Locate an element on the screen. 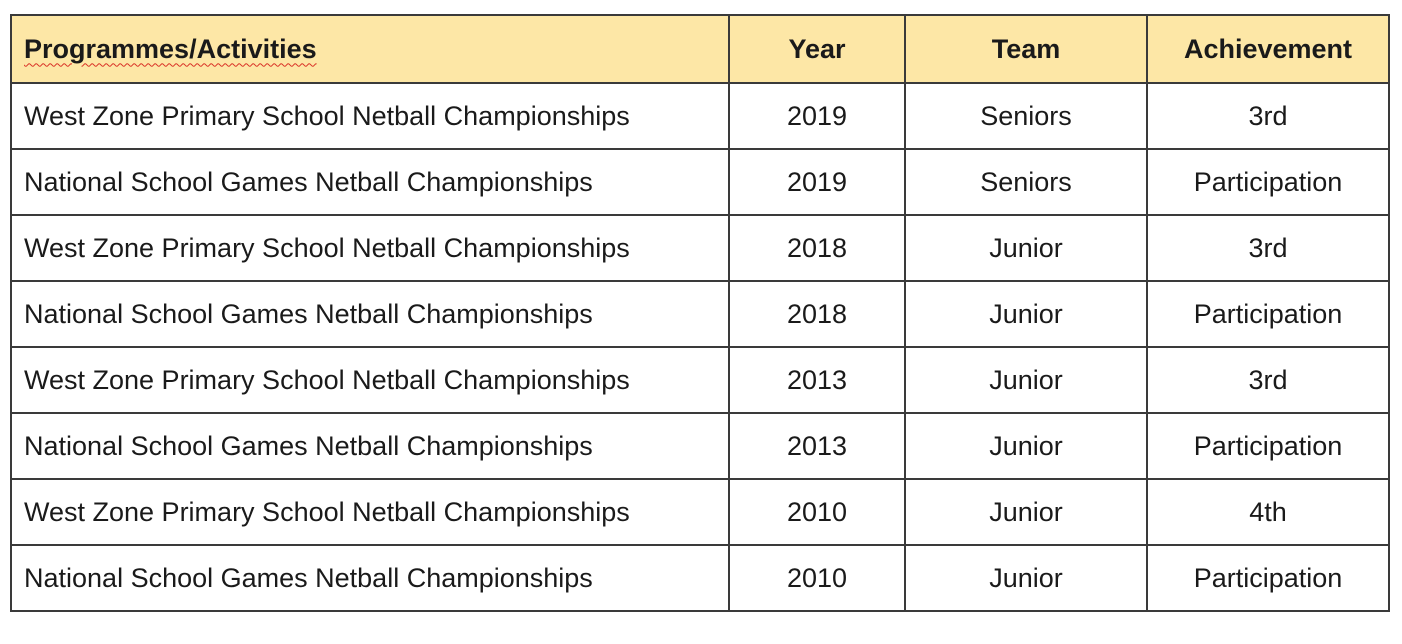 Image resolution: width=1402 pixels, height=644 pixels. column-header-team: Team is located at coordinates (1026, 49).